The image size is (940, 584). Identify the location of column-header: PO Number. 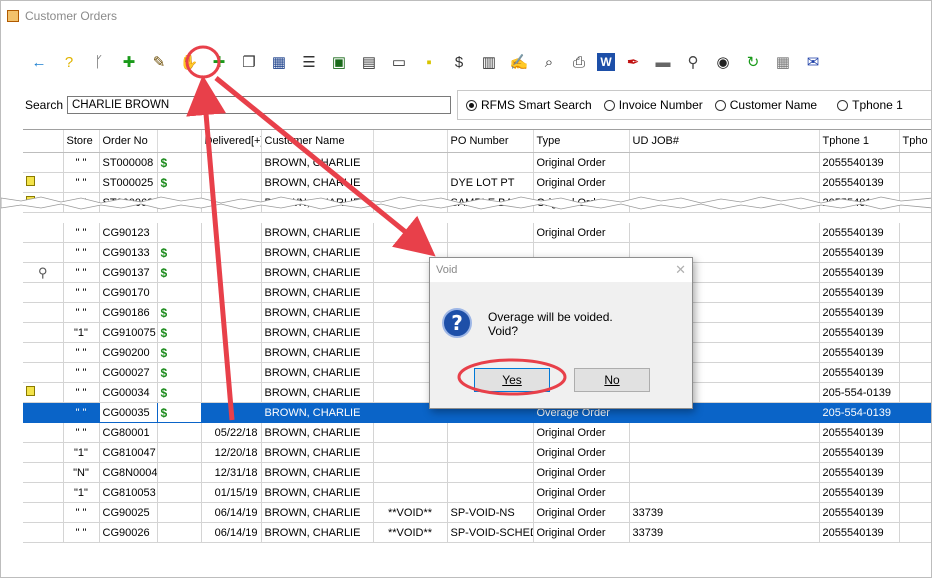
(490, 141).